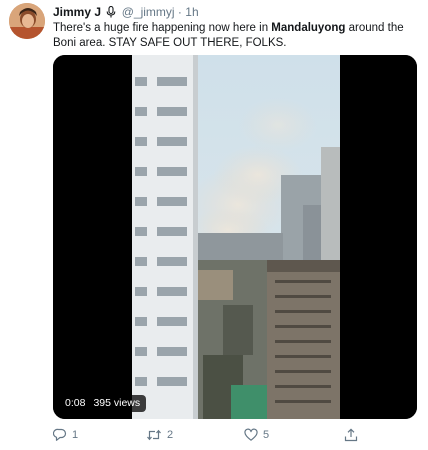 The height and width of the screenshot is (450, 428). I want to click on avatar, so click(27, 21).